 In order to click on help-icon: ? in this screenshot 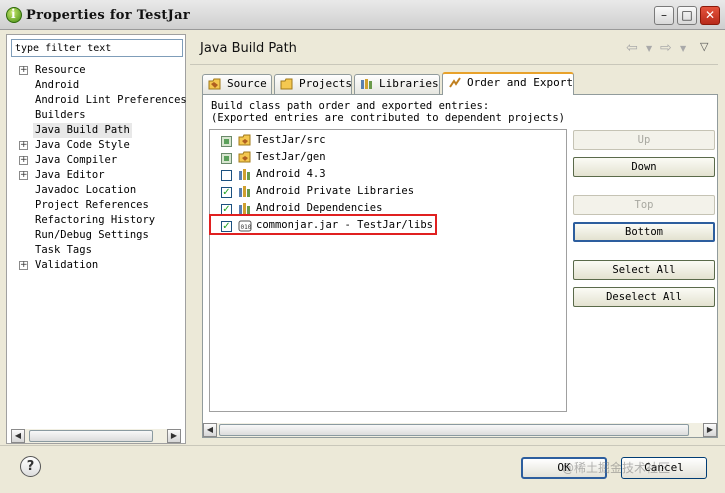, I will do `click(30, 466)`.